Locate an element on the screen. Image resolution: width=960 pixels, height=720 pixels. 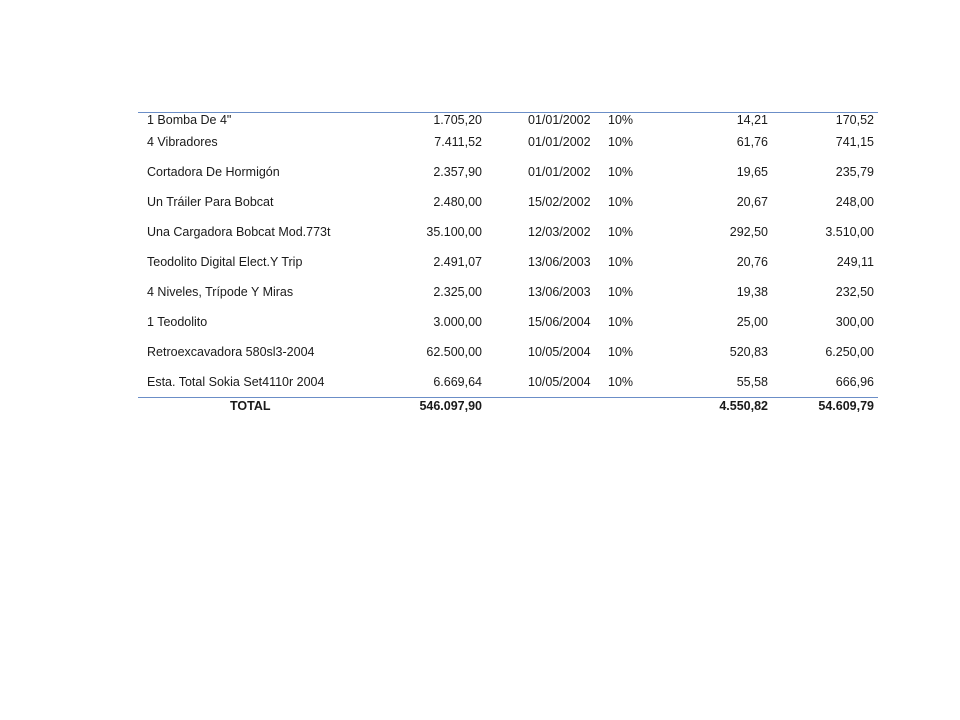
asset-name: Una Cargadora Bobcat Mod.773t is located at coordinates (239, 232).